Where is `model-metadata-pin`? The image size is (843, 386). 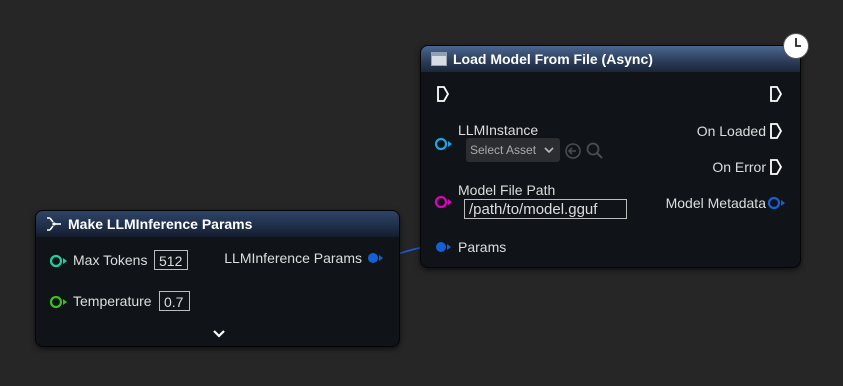 model-metadata-pin is located at coordinates (776, 203).